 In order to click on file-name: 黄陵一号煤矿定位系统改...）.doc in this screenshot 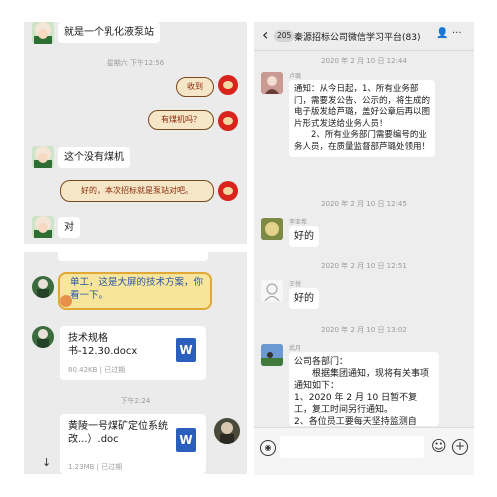, I will do `click(118, 433)`.